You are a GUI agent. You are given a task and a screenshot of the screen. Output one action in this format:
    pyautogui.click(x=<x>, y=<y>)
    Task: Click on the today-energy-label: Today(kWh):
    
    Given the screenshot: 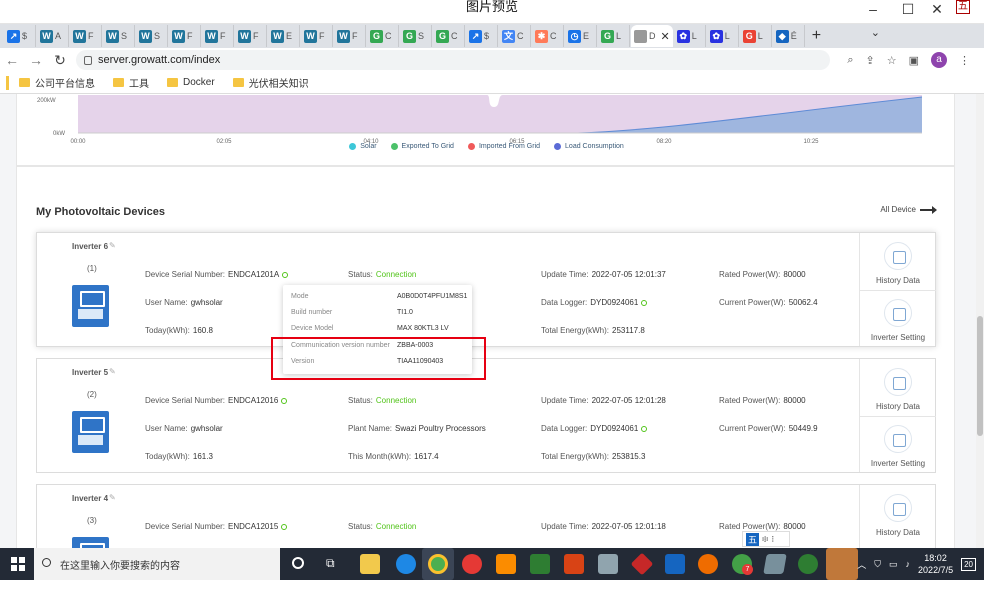 What is the action you would take?
    pyautogui.click(x=167, y=456)
    